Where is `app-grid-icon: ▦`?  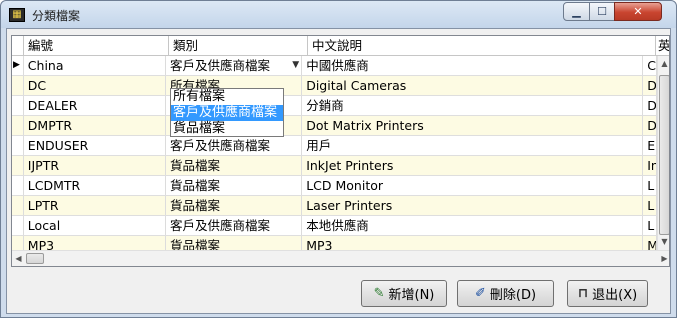 app-grid-icon: ▦ is located at coordinates (17, 15).